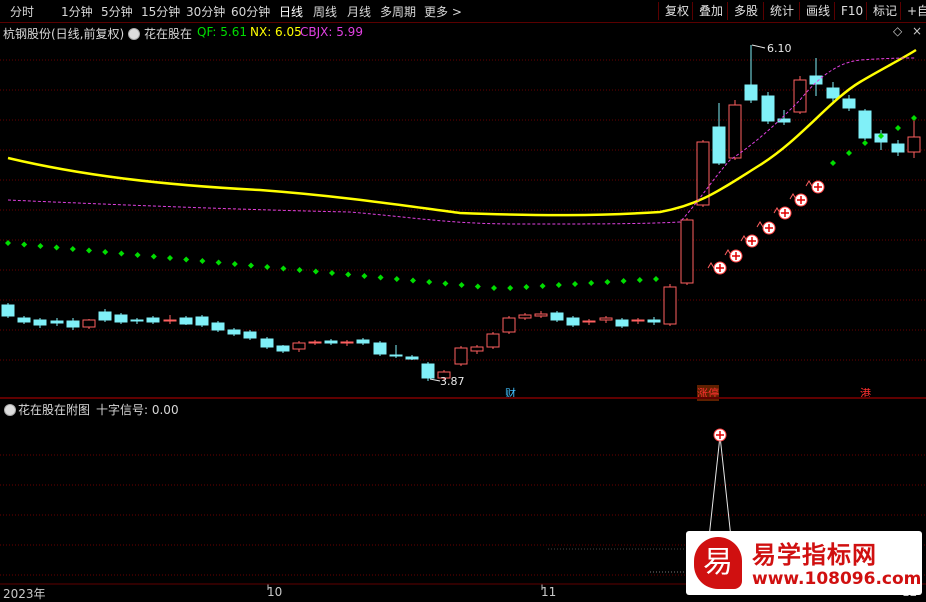  I want to click on x-axis-label: 2023年, so click(24, 594).